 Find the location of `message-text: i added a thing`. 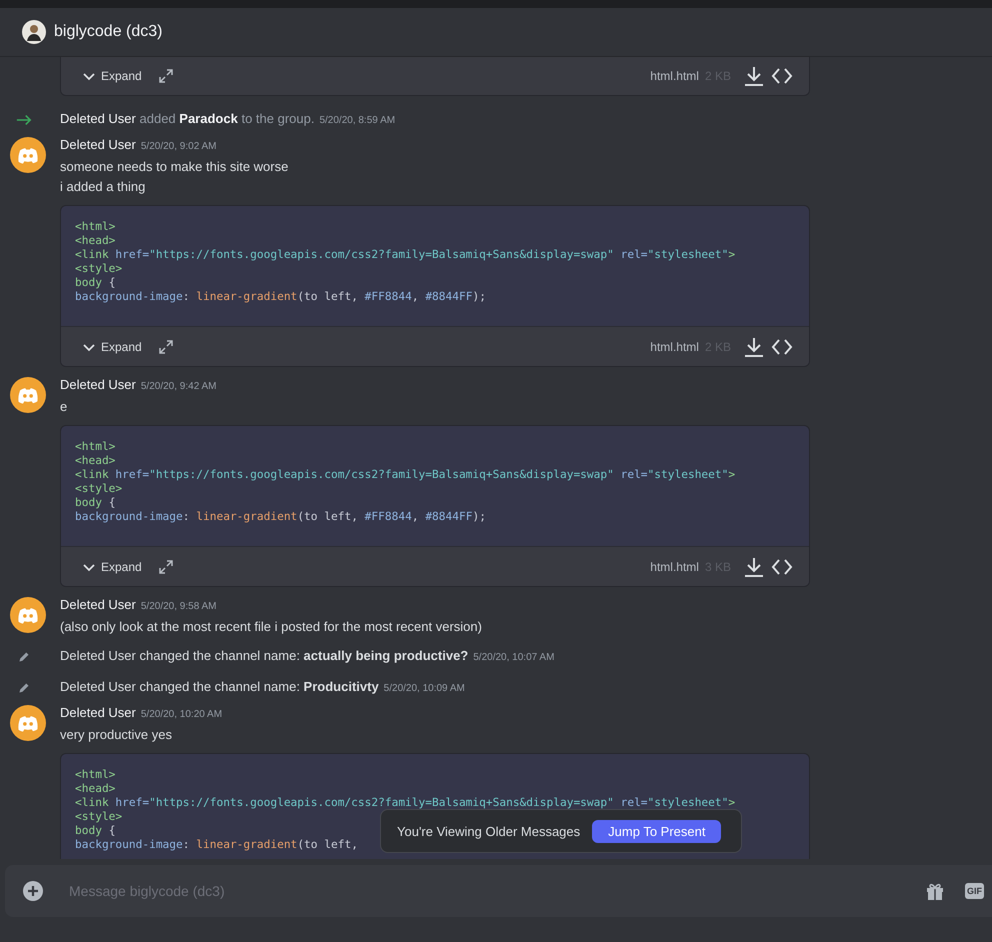

message-text: i added a thing is located at coordinates (103, 187).